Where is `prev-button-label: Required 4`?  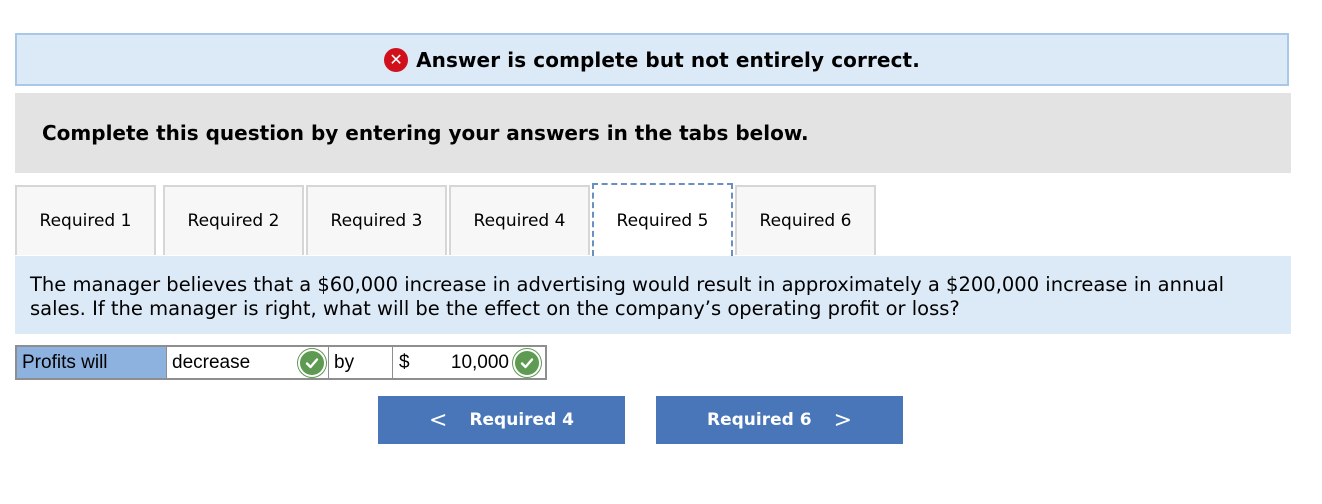 prev-button-label: Required 4 is located at coordinates (521, 420).